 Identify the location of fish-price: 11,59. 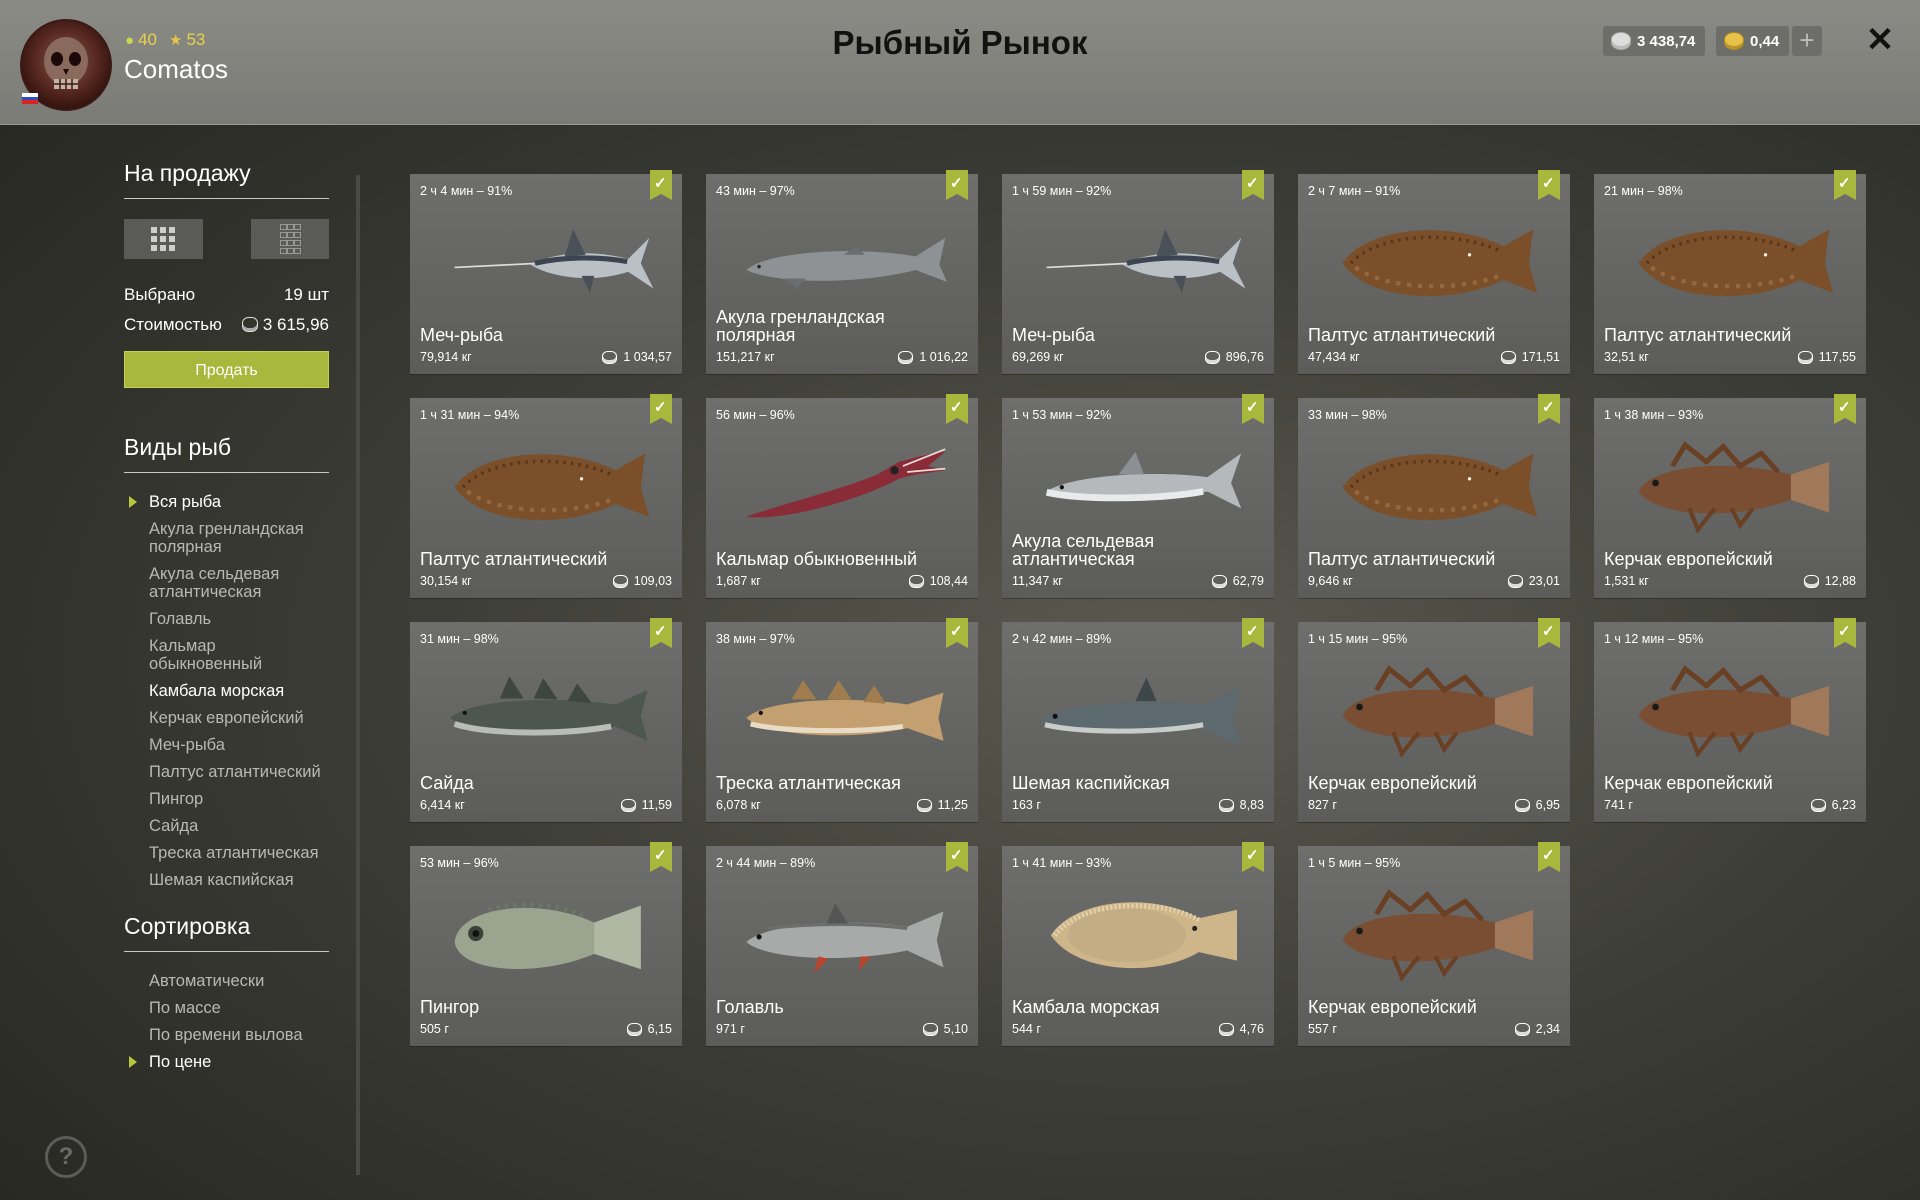
(646, 805).